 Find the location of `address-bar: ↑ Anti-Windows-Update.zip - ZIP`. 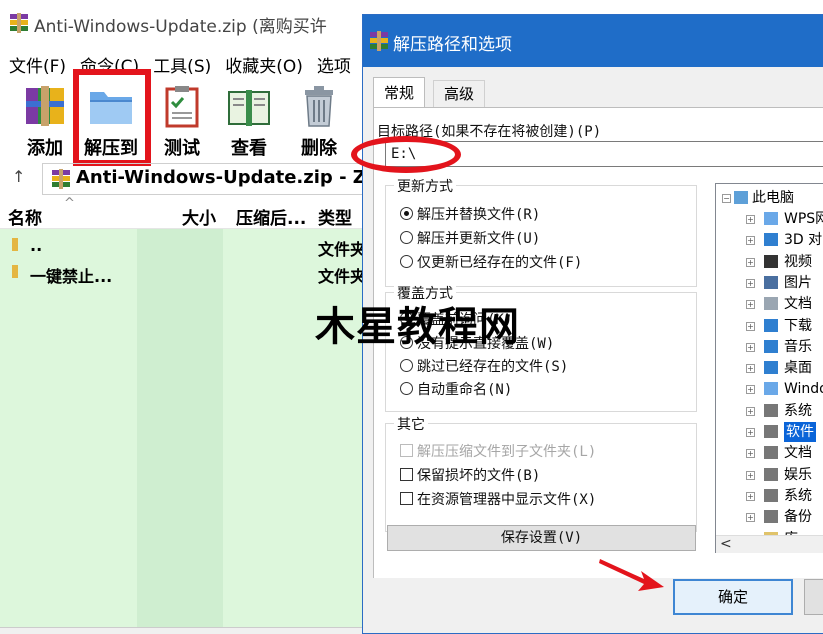

address-bar: ↑ Anti-Windows-Update.zip - ZIP is located at coordinates (193, 179).